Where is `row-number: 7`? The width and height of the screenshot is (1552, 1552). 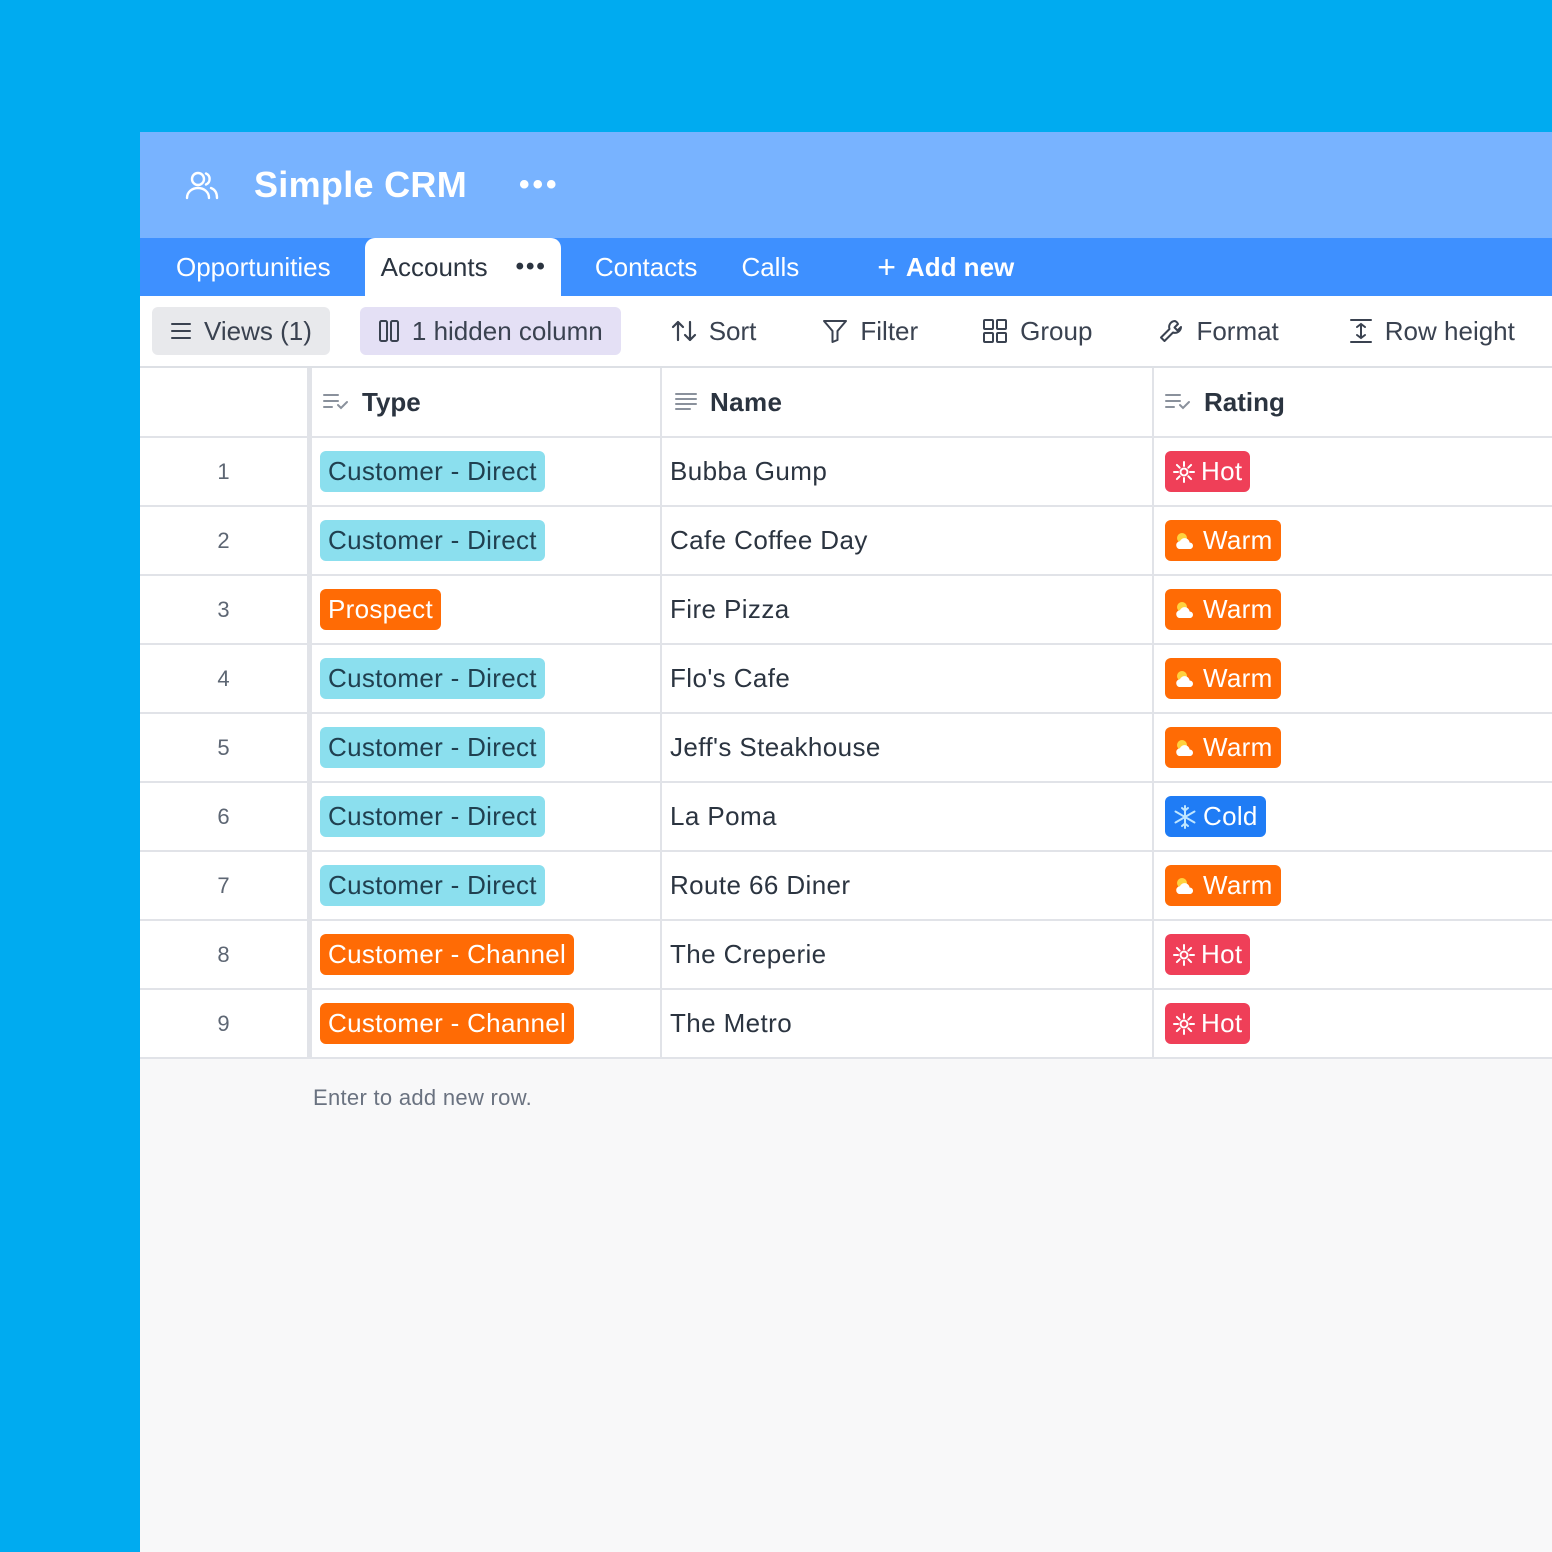
row-number: 7 is located at coordinates (226, 885).